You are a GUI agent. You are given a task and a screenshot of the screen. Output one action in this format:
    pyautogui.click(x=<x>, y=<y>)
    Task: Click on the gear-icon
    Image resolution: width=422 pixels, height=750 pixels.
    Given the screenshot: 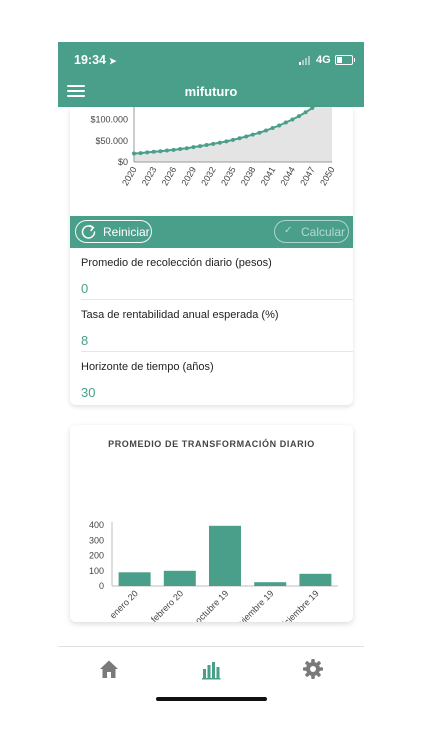 What is the action you would take?
    pyautogui.click(x=313, y=669)
    